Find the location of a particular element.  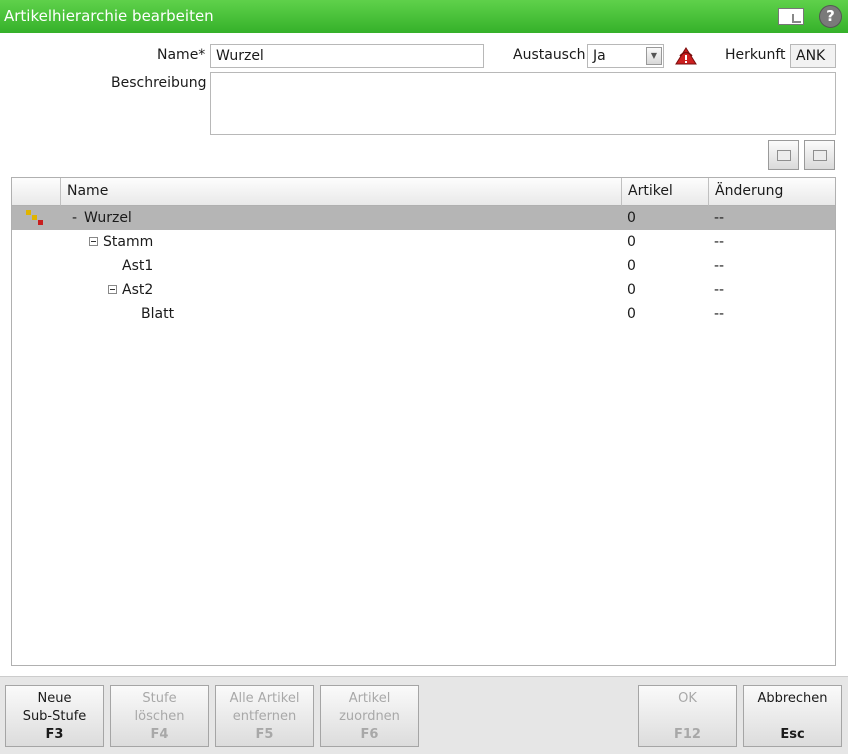

column-header-icon is located at coordinates (36, 192).